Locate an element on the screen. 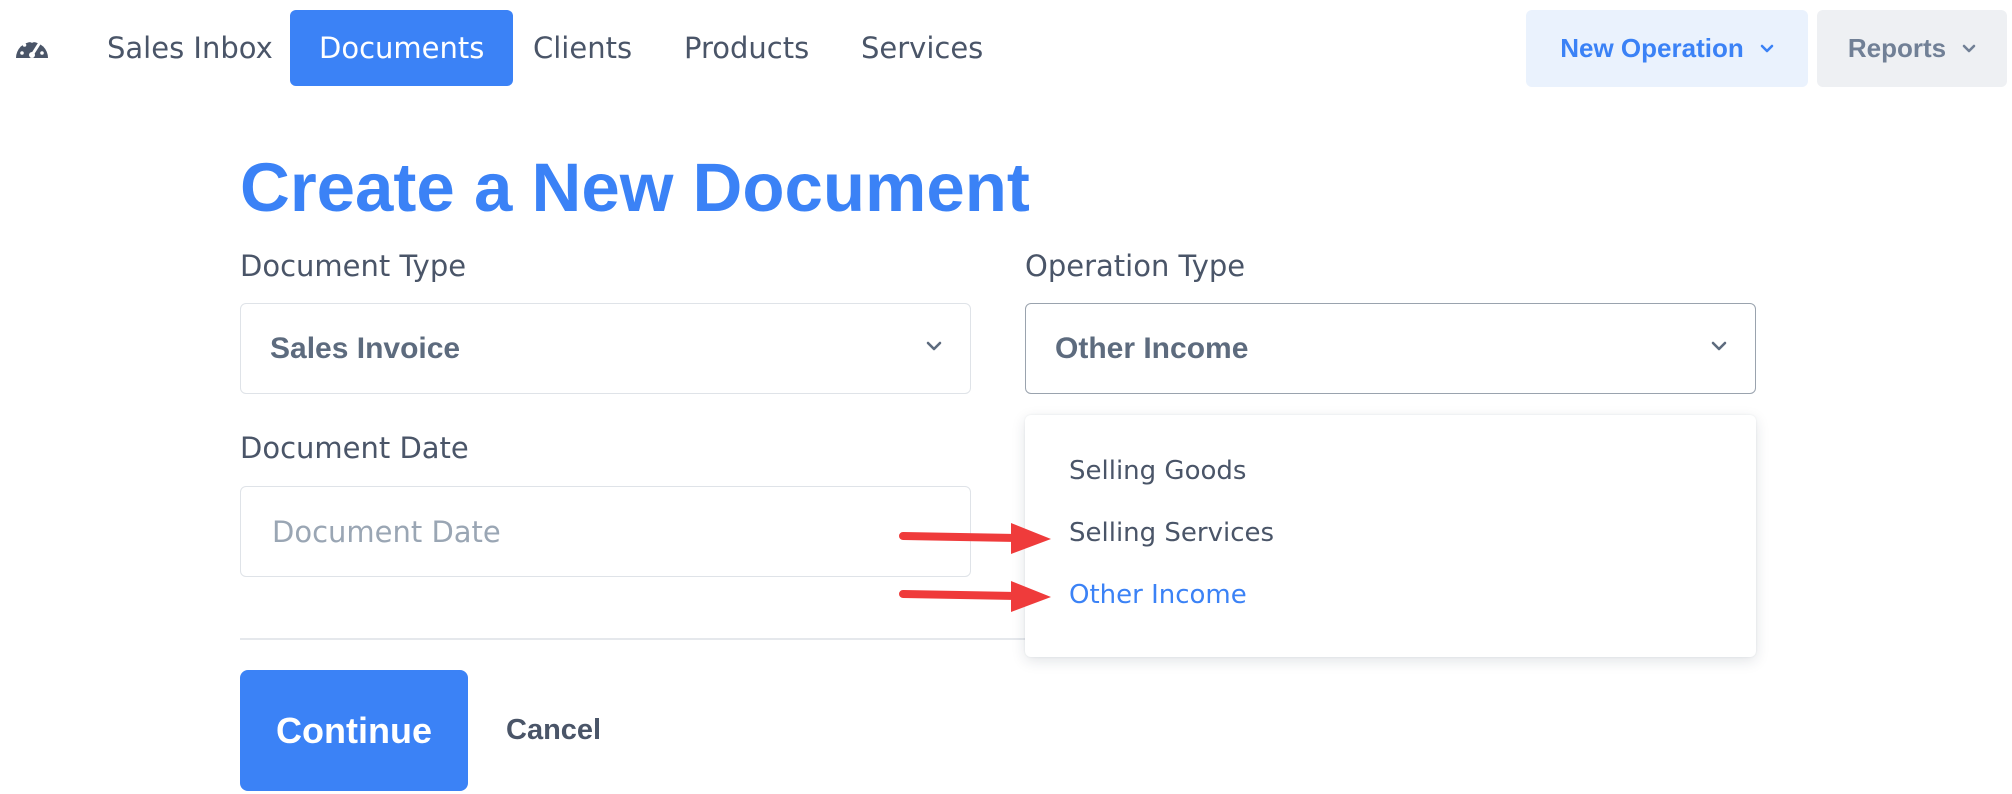 The image size is (2012, 794). document-date-field is located at coordinates (605, 531).